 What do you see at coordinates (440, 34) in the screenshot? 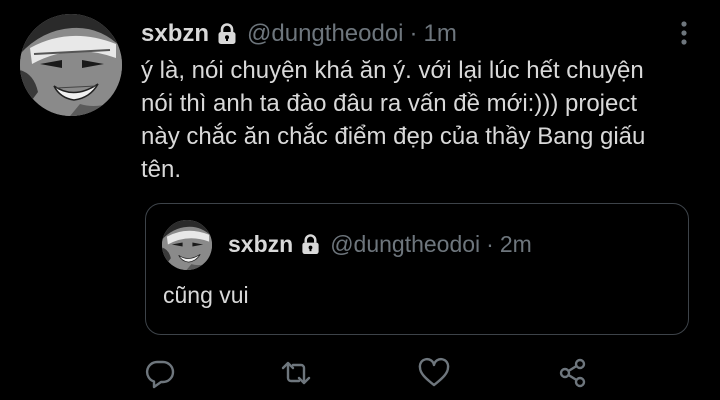
I see `timestamp: 1m` at bounding box center [440, 34].